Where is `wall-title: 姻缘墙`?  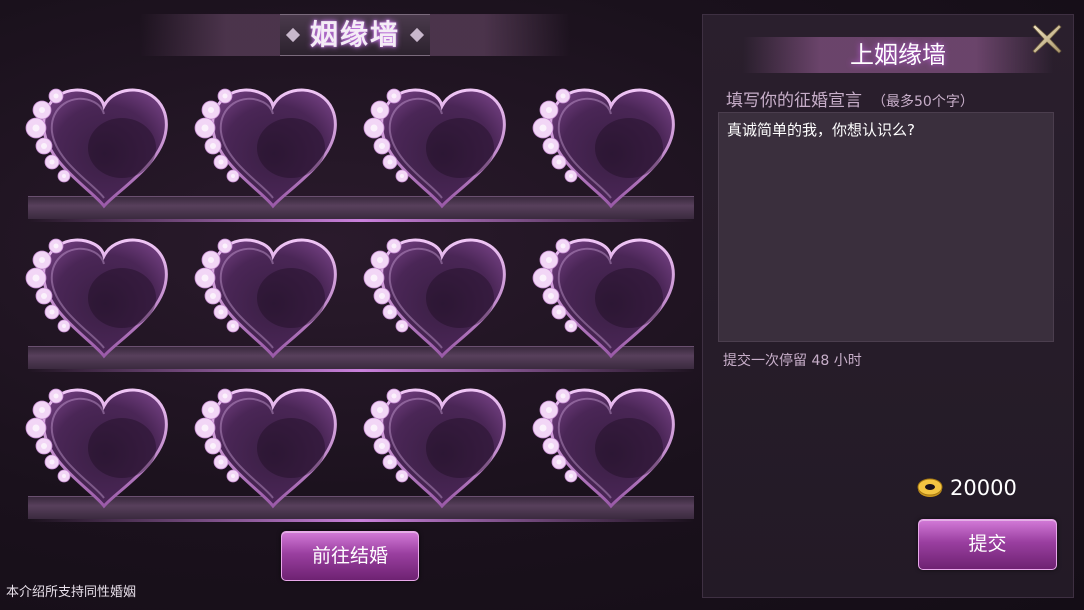
wall-title: 姻缘墙 is located at coordinates (354, 34).